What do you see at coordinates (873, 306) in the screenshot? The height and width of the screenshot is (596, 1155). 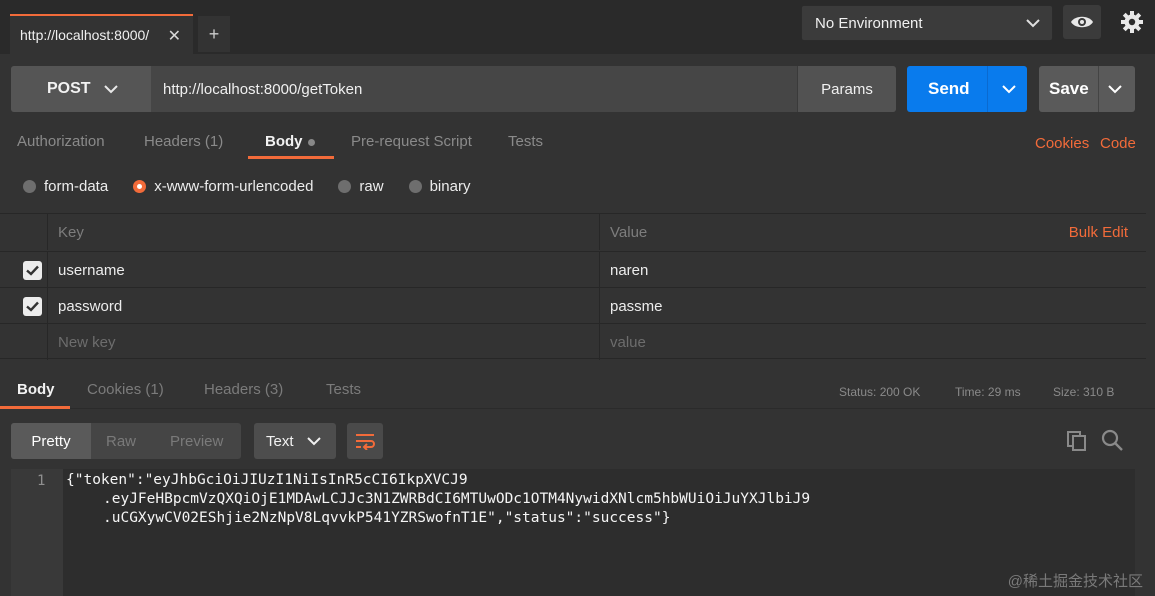 I see `value-cell: passme` at bounding box center [873, 306].